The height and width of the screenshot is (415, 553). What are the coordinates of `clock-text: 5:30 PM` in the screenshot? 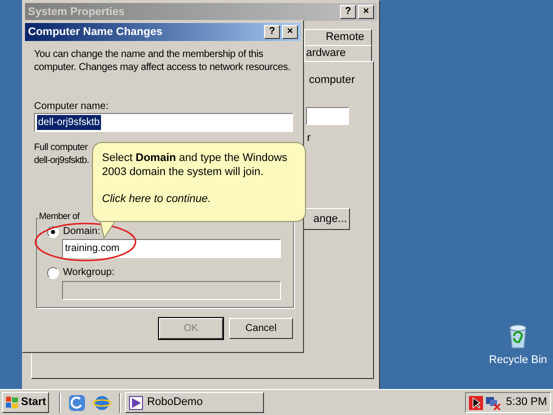 It's located at (526, 402).